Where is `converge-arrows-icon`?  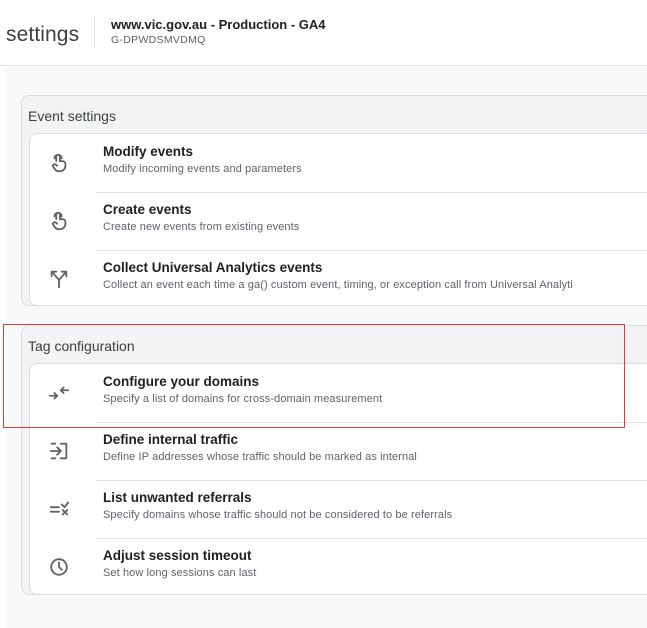 converge-arrows-icon is located at coordinates (59, 393).